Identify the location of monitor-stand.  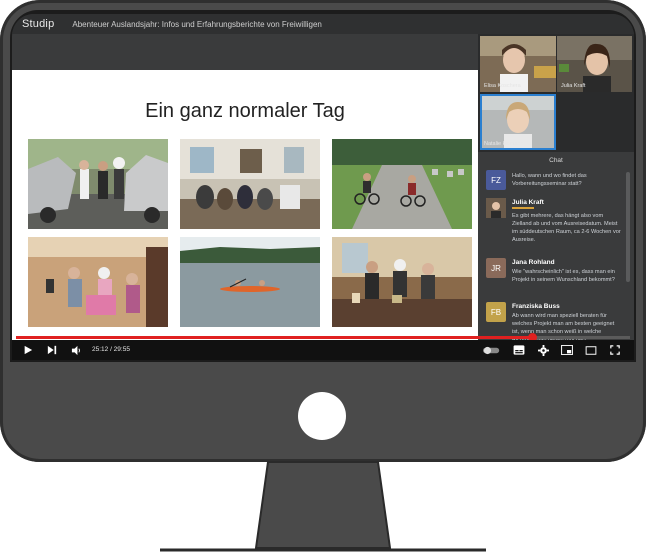
(323, 506).